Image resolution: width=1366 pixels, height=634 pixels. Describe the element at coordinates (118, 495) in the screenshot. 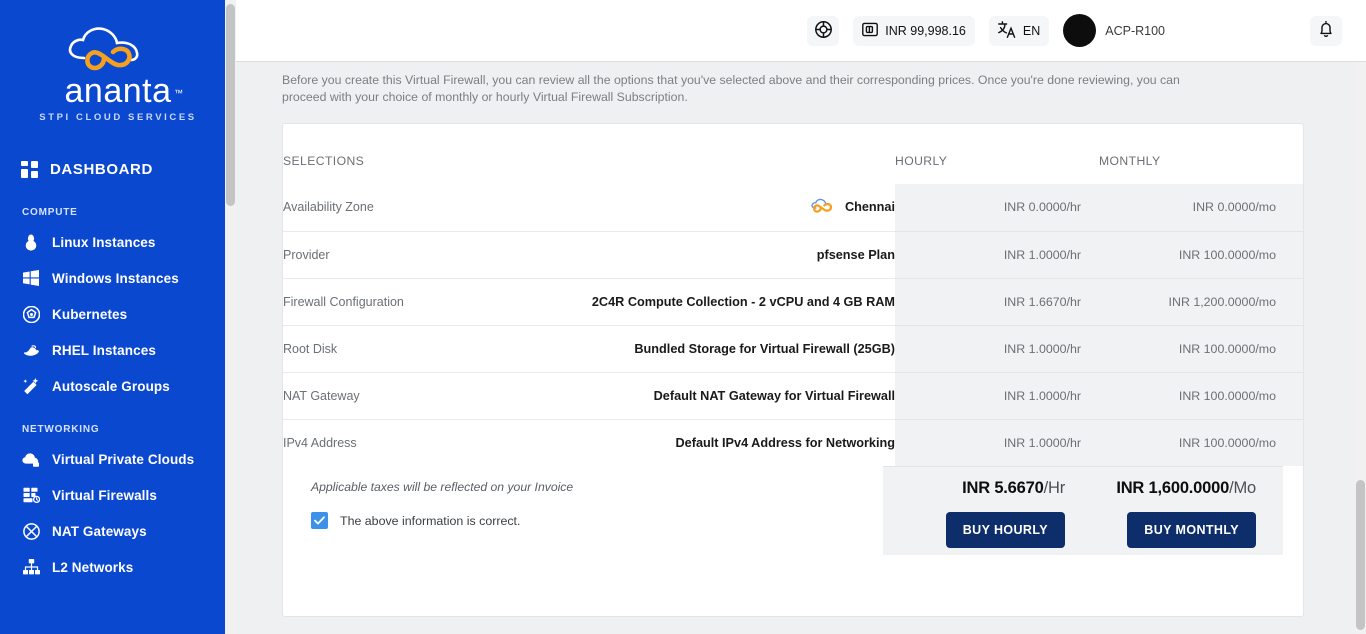

I see `sidebar-item-virtual-firewalls: Virtual Firewalls` at that location.